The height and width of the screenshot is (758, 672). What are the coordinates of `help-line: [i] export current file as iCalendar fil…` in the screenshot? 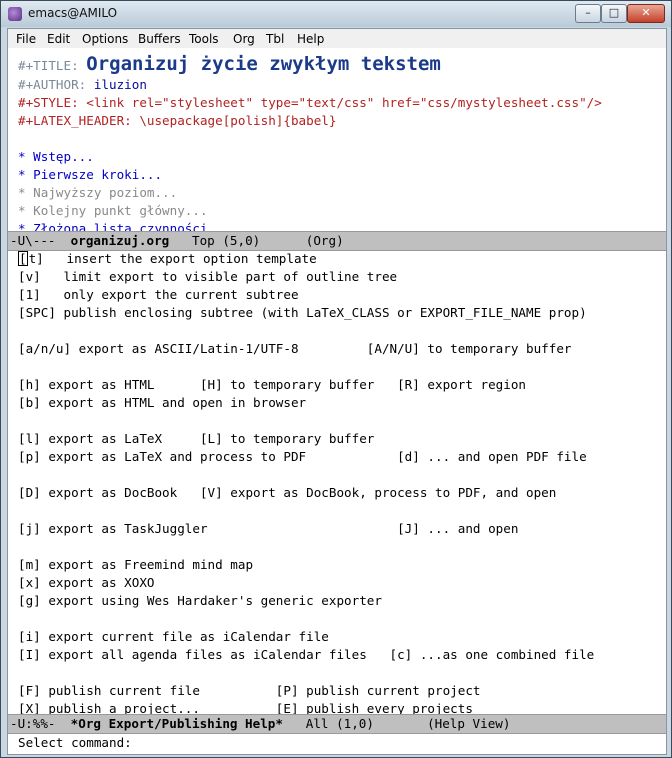 It's located at (173, 636).